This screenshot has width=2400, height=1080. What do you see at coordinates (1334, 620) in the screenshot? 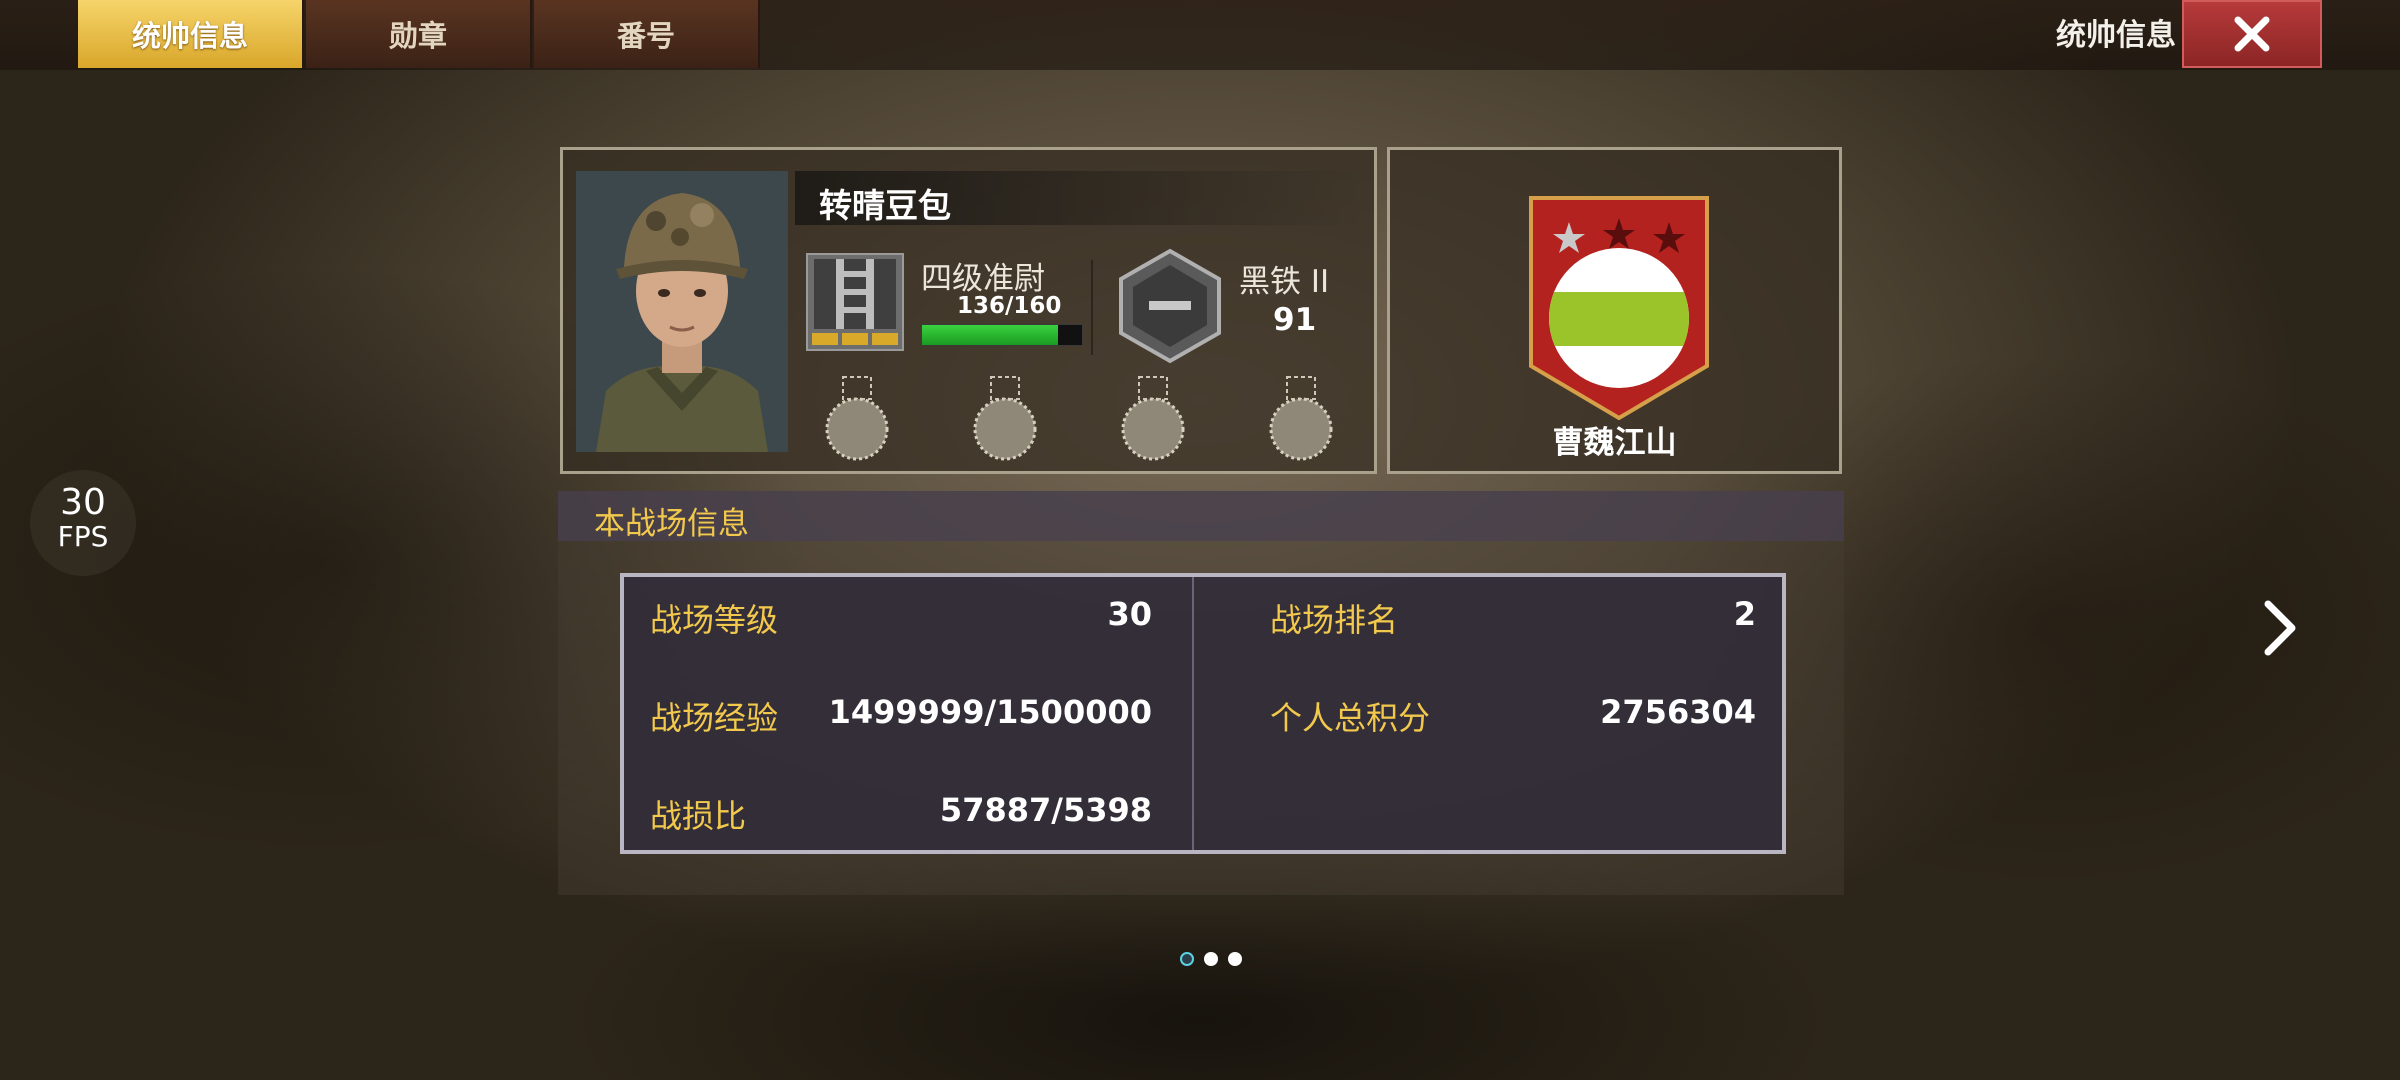
I see `stat-label-battlefield-rank: 战场排名` at bounding box center [1334, 620].